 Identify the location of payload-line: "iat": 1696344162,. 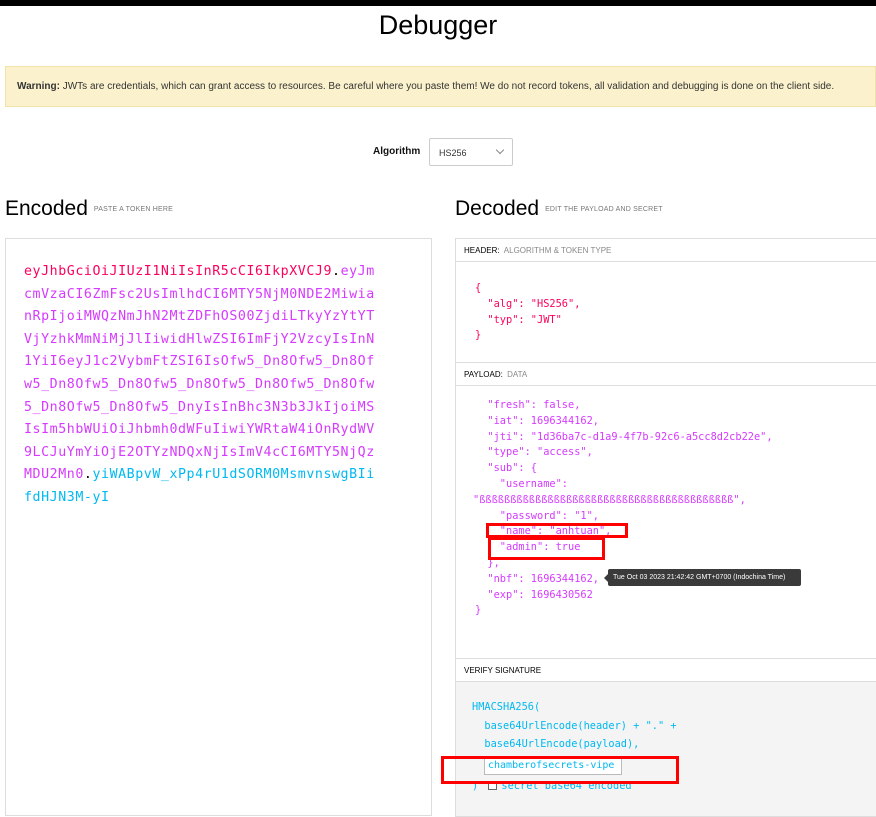
(537, 420).